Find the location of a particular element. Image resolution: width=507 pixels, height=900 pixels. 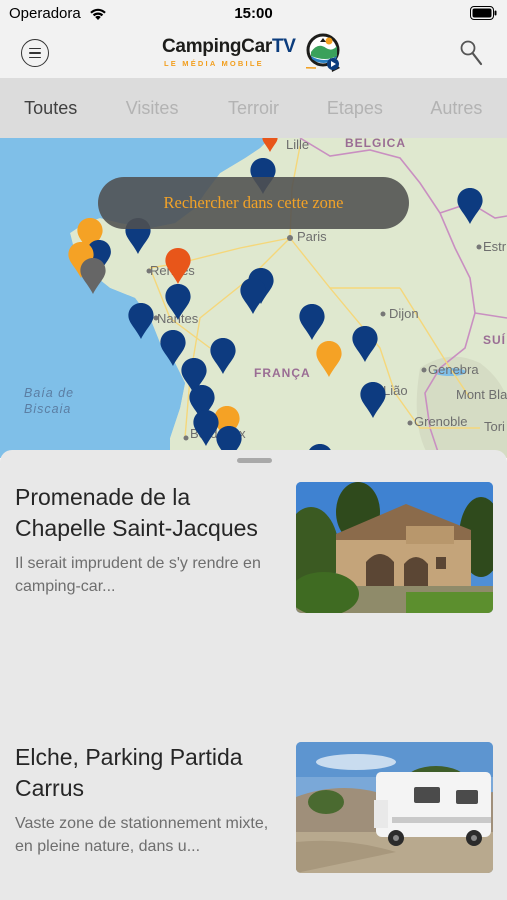

hamburger-circle-icon is located at coordinates (35, 48).